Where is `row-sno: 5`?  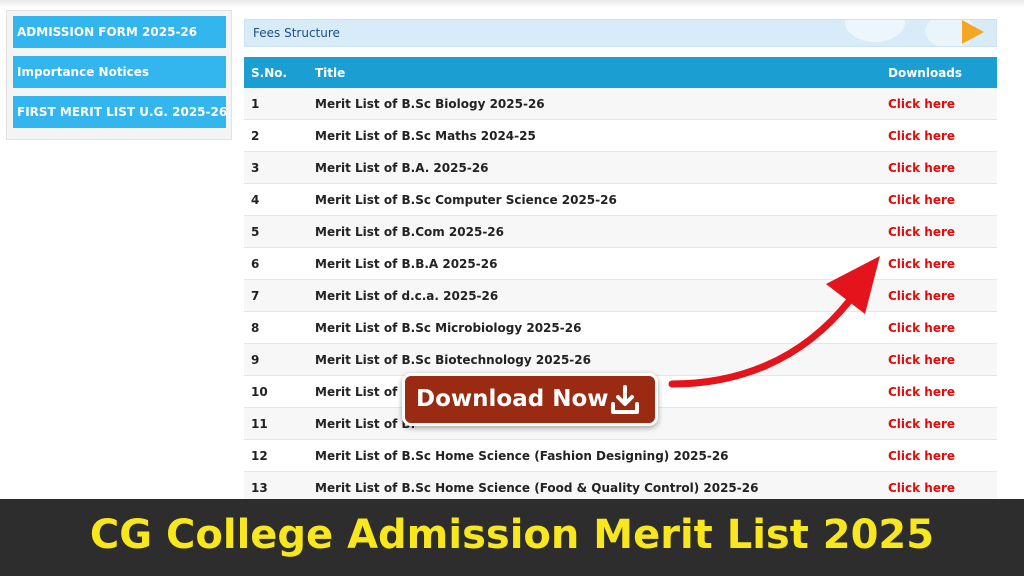 row-sno: 5 is located at coordinates (276, 231).